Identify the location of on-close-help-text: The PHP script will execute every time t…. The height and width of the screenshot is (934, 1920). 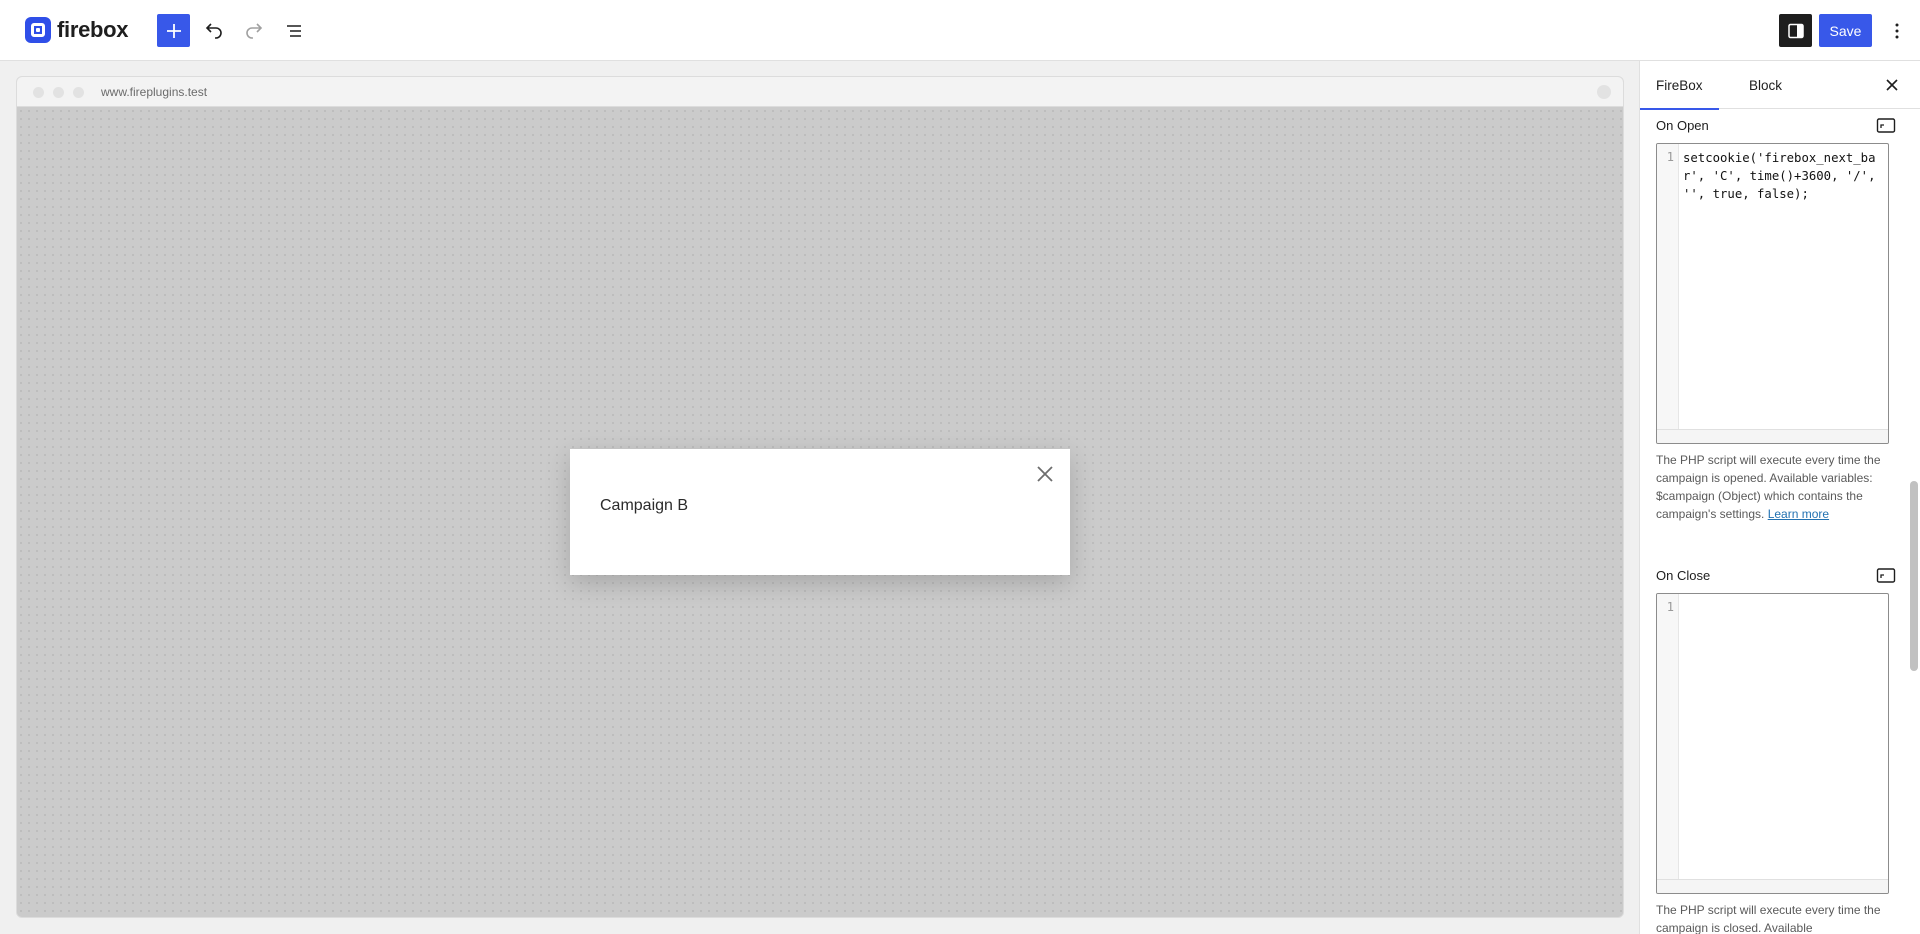
(1768, 918).